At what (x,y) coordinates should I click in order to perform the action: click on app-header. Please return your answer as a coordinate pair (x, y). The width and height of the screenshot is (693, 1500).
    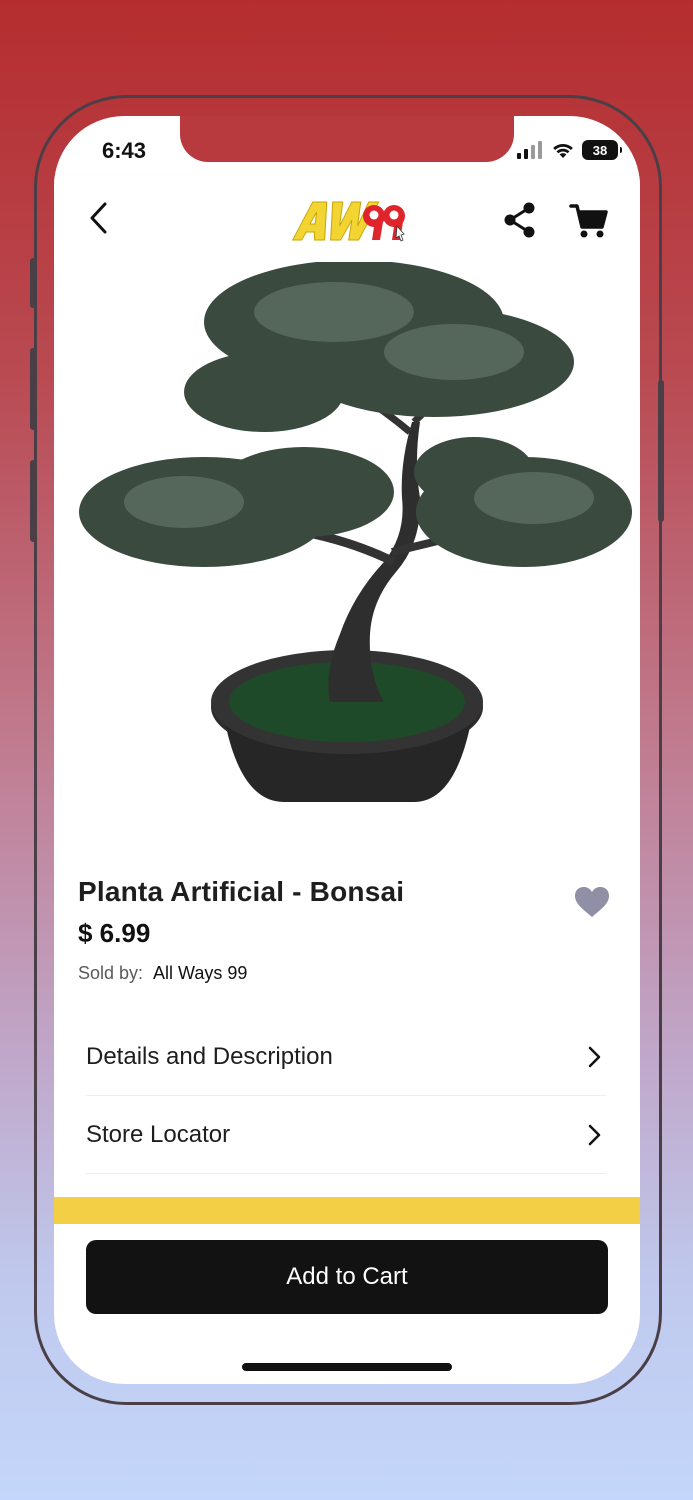
    Looking at the image, I should click on (347, 219).